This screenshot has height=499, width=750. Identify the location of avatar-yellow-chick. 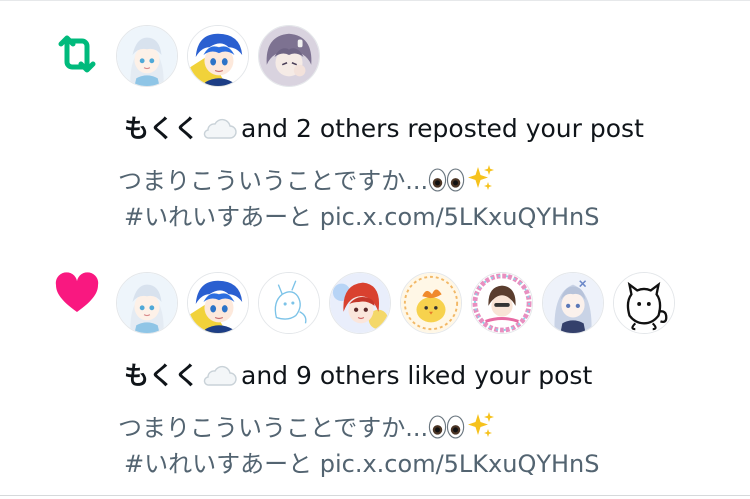
(431, 303).